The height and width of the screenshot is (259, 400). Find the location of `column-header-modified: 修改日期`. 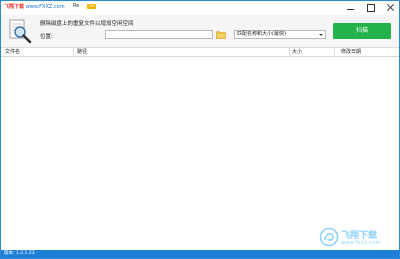

column-header-modified: 修改日期 is located at coordinates (351, 52).